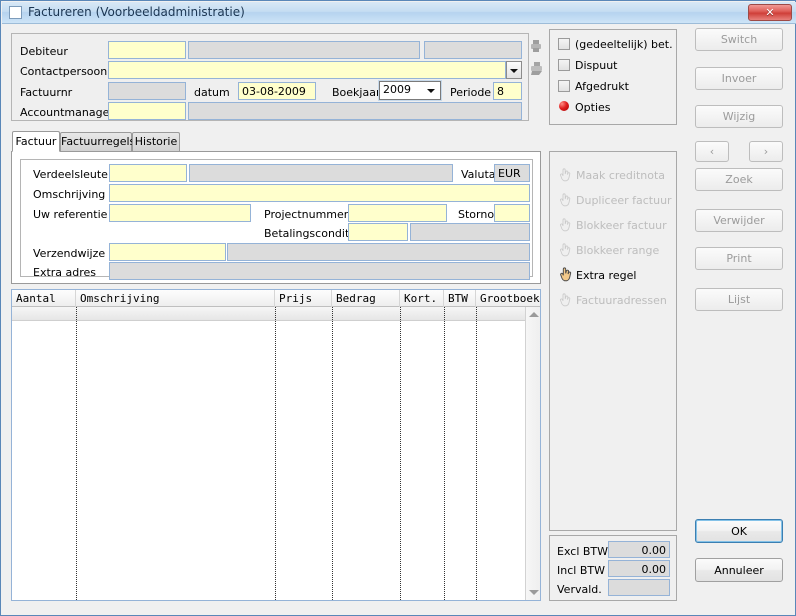  I want to click on incl-btw-label: Incl BTW, so click(581, 570).